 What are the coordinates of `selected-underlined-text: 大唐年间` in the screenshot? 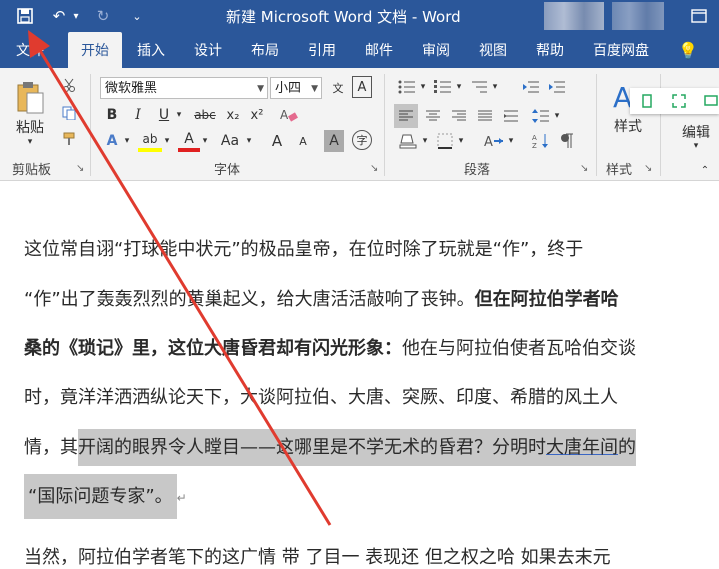 It's located at (582, 447).